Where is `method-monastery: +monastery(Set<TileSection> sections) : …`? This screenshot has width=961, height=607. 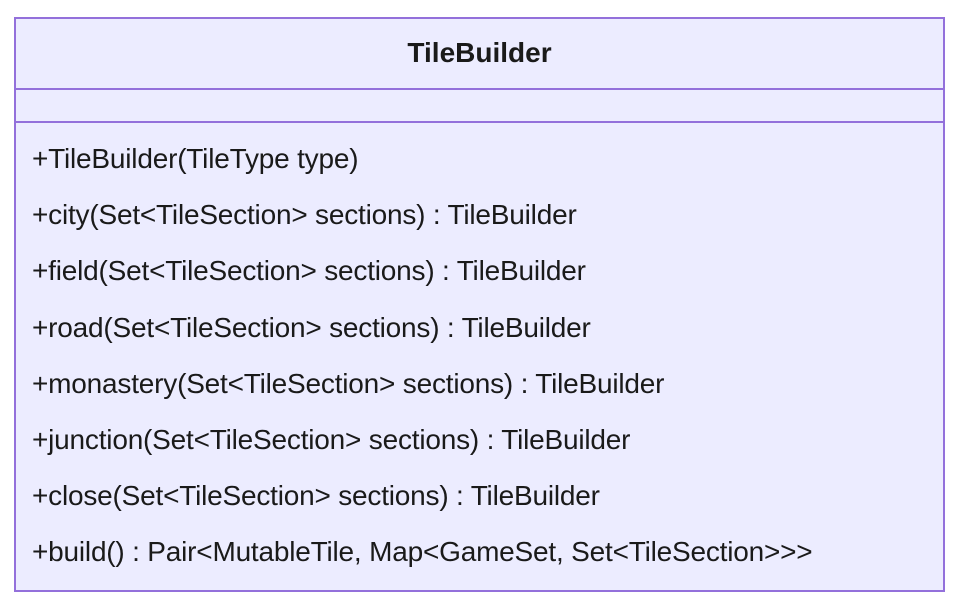 method-monastery: +monastery(Set<TileSection> sections) : … is located at coordinates (348, 383).